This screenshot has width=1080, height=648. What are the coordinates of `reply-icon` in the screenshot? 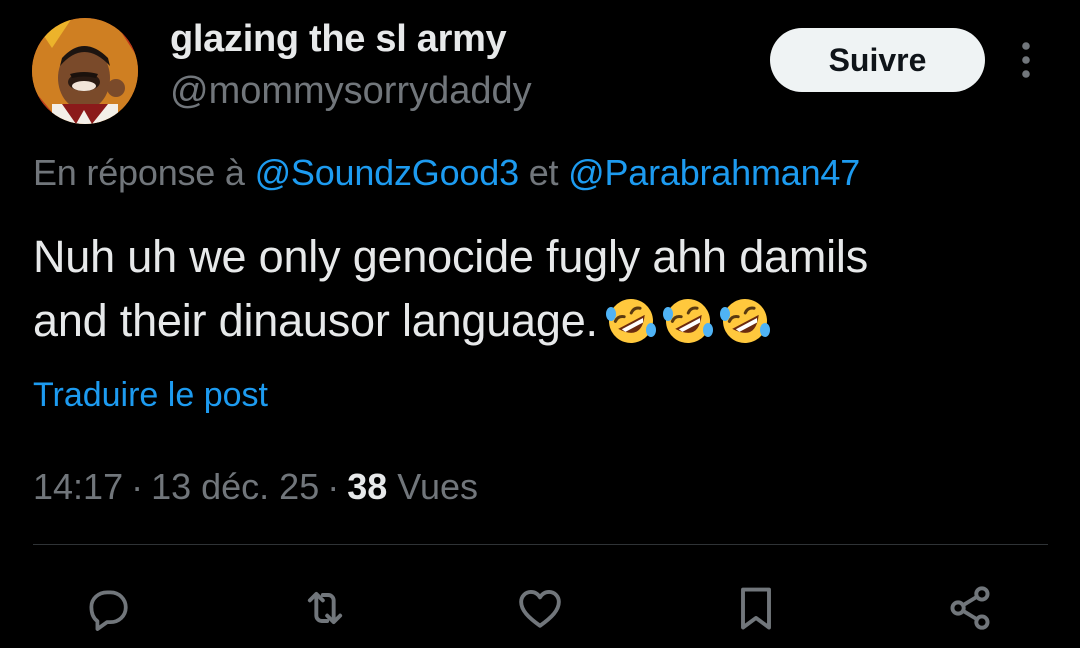 It's located at (108, 610).